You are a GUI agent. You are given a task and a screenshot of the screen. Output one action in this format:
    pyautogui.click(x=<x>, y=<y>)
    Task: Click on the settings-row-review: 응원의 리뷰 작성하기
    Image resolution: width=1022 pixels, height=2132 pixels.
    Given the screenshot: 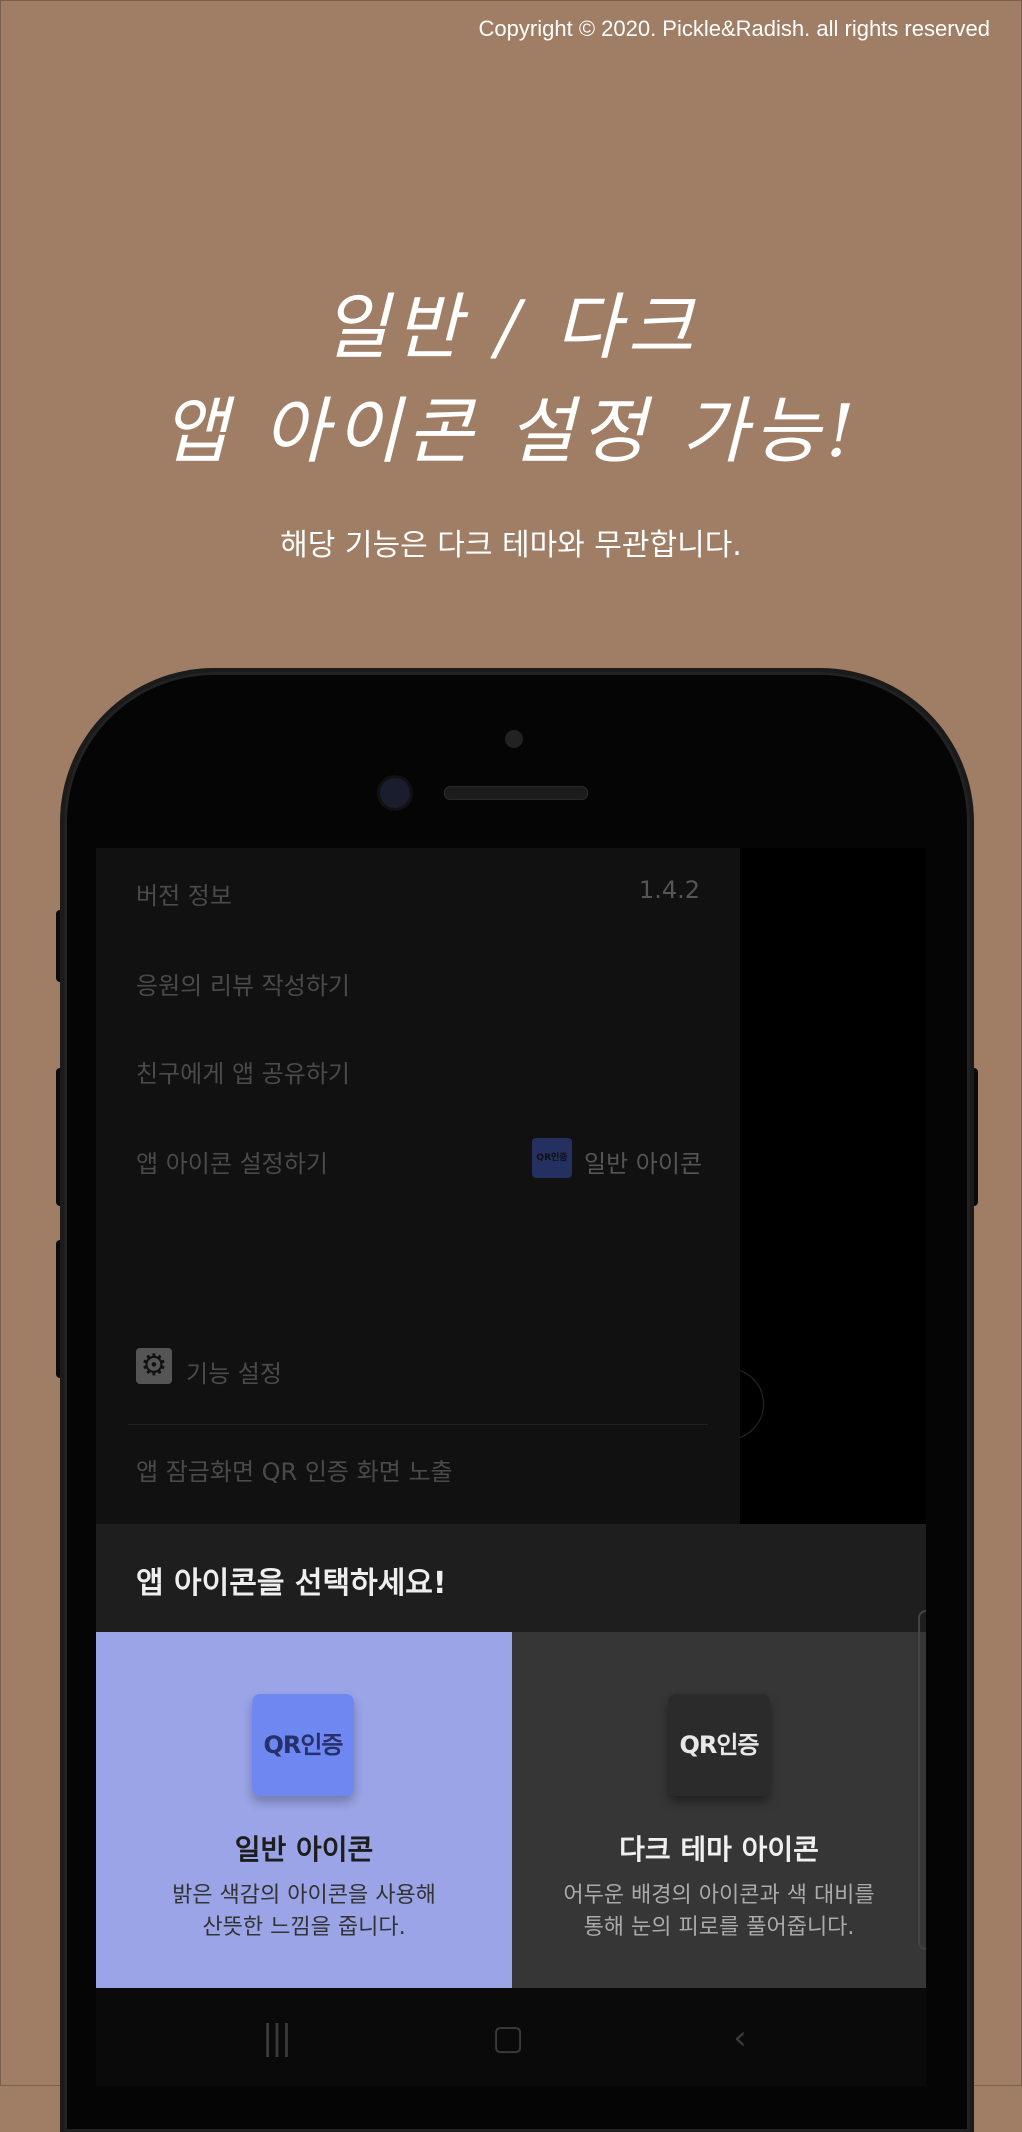 What is the action you would take?
    pyautogui.click(x=418, y=982)
    